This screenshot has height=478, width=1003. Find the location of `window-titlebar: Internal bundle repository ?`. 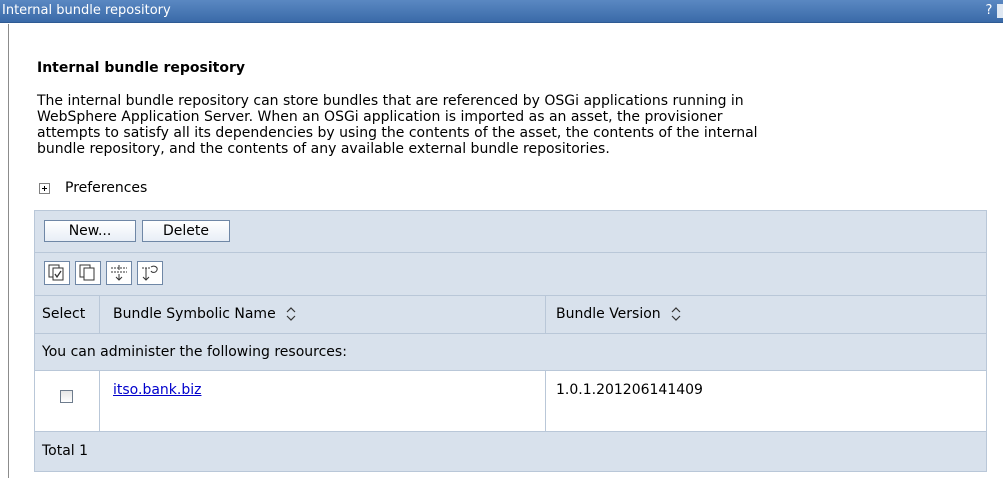

window-titlebar: Internal bundle repository ? is located at coordinates (501, 11).